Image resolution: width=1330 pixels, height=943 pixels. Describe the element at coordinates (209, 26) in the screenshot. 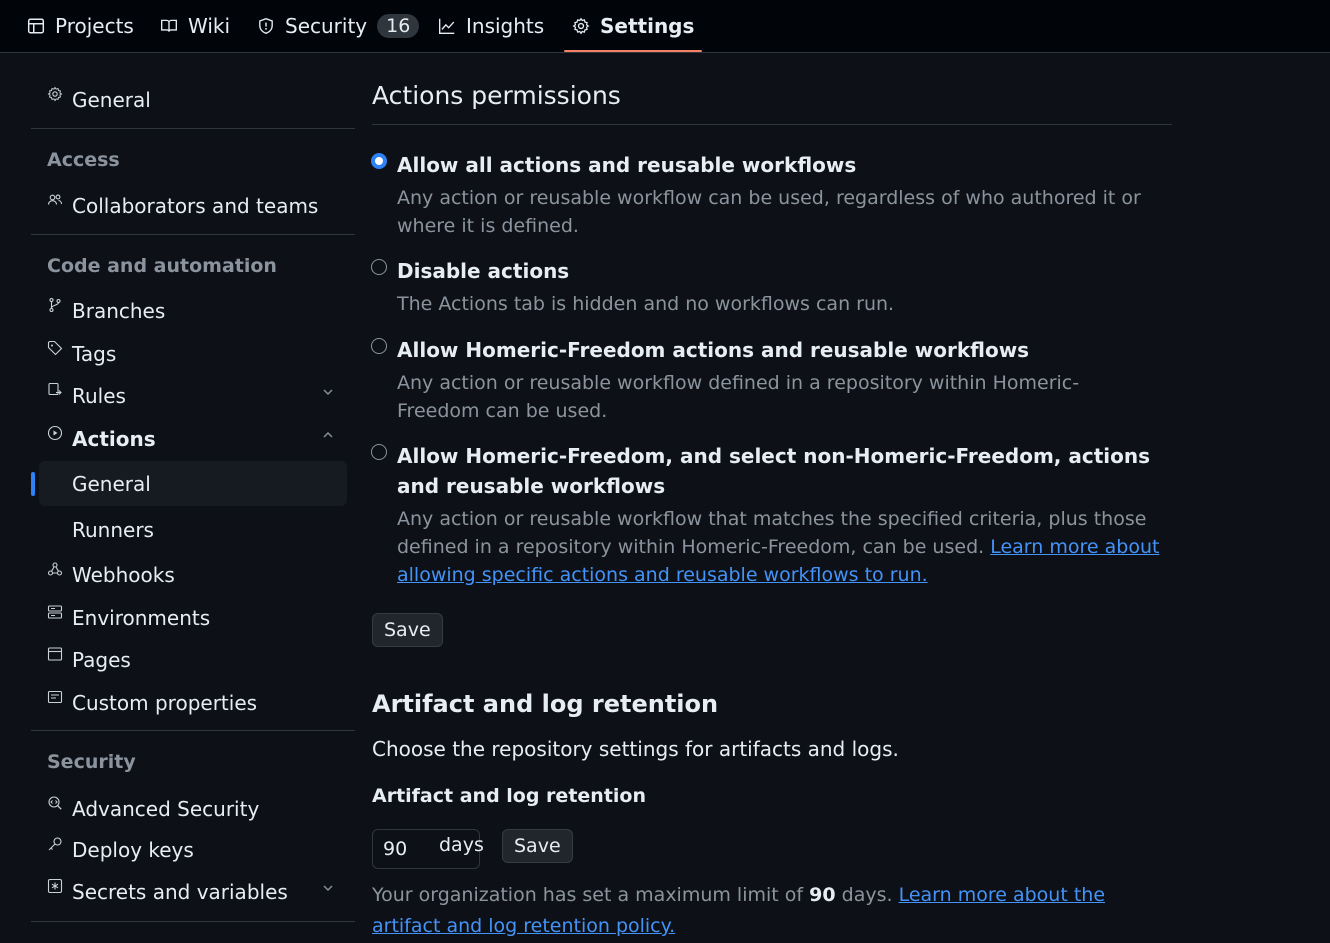

I see `tab-label: Wiki` at that location.